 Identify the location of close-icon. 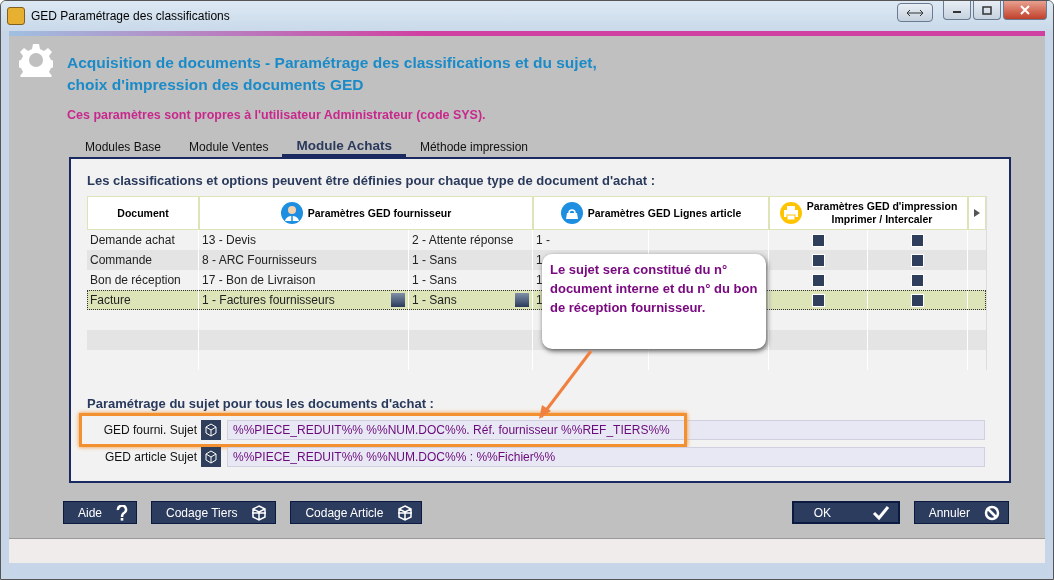
(1025, 10).